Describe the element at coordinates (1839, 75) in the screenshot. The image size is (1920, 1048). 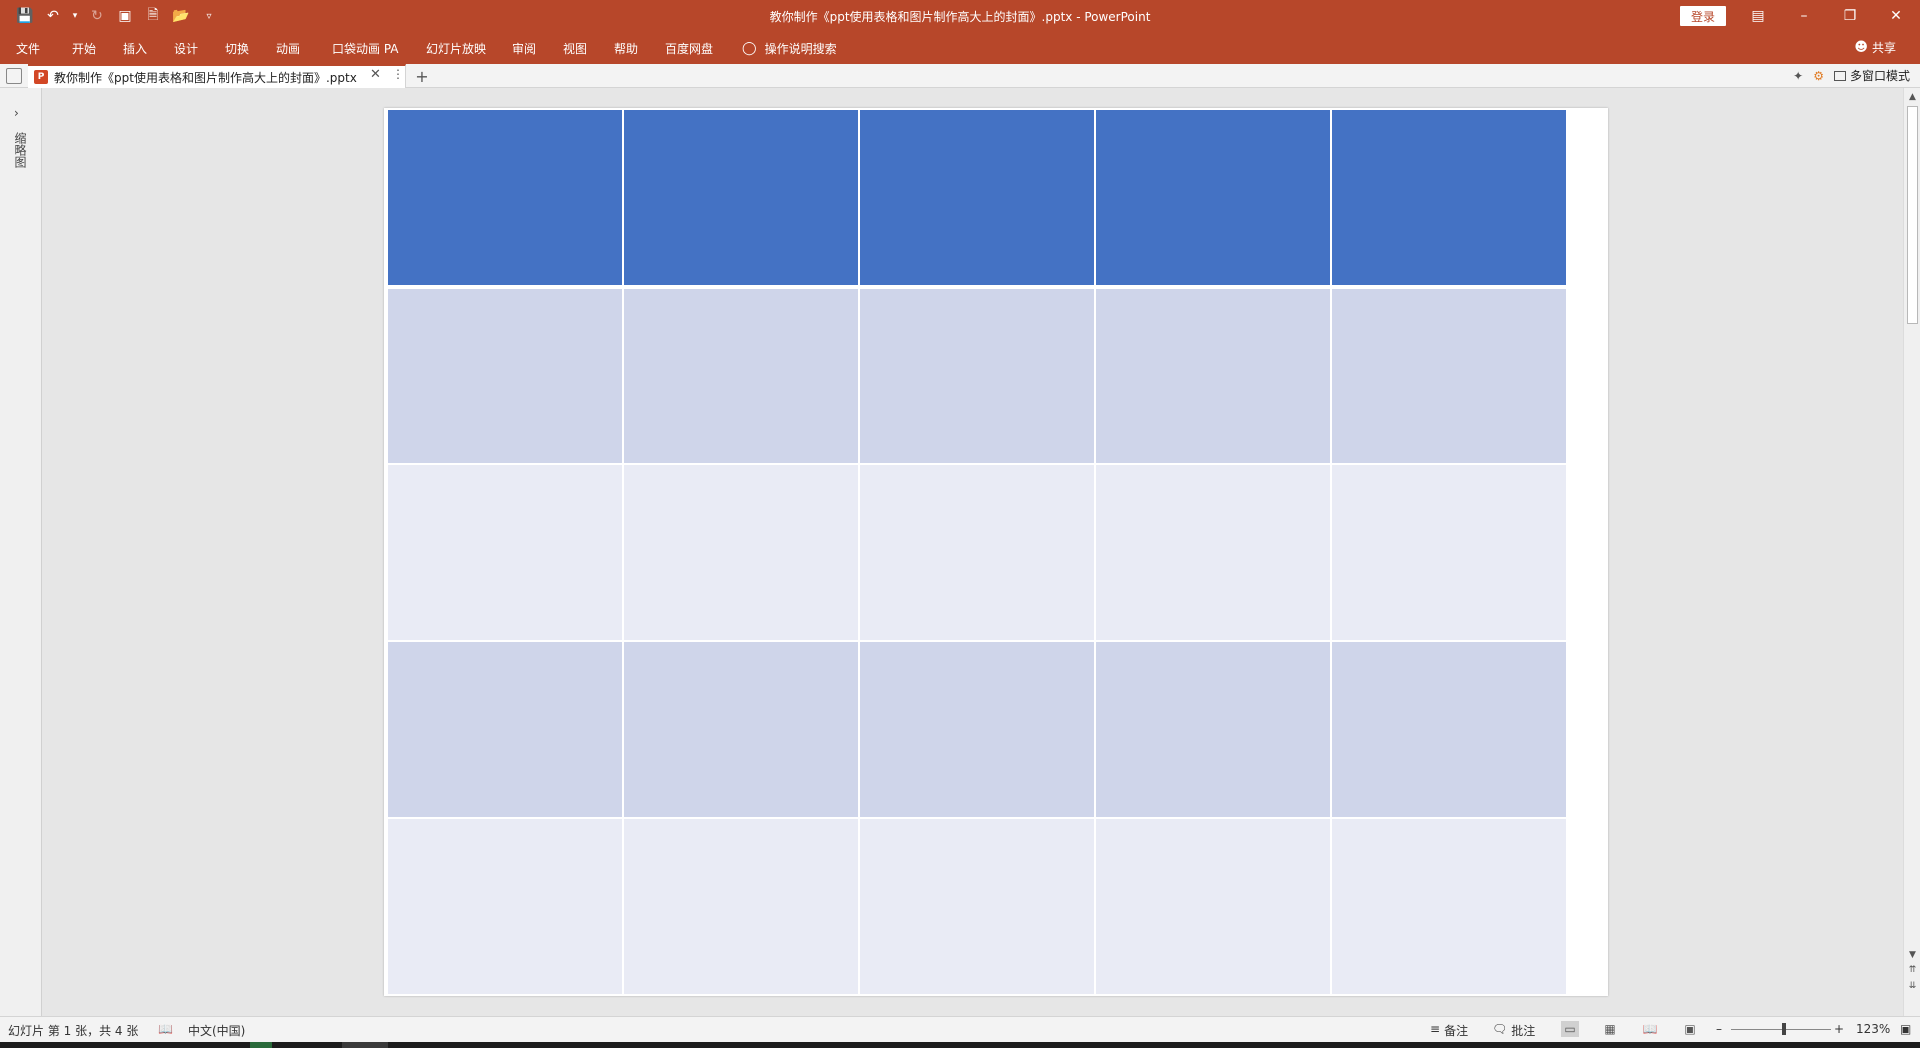
I see `multi-window-icon` at that location.